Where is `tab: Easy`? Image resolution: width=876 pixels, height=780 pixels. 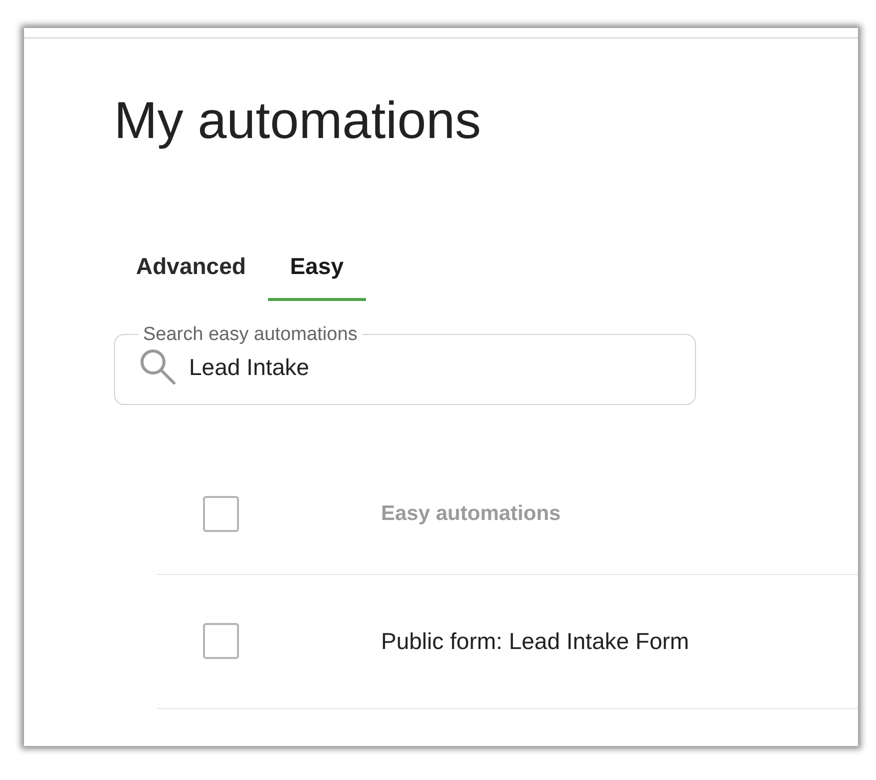 tab: Easy is located at coordinates (317, 273).